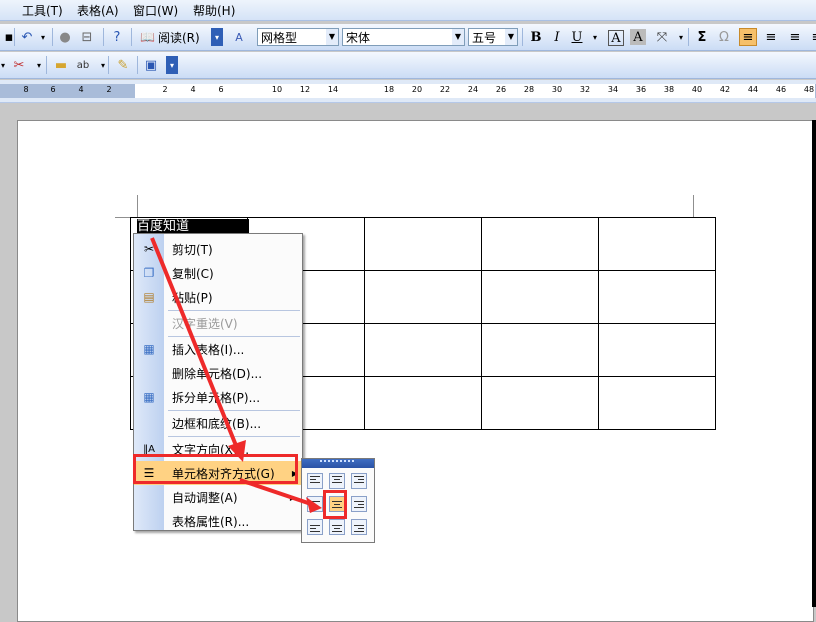  Describe the element at coordinates (595, 37) in the screenshot. I see `underline-dropdown-icon: ▾` at that location.